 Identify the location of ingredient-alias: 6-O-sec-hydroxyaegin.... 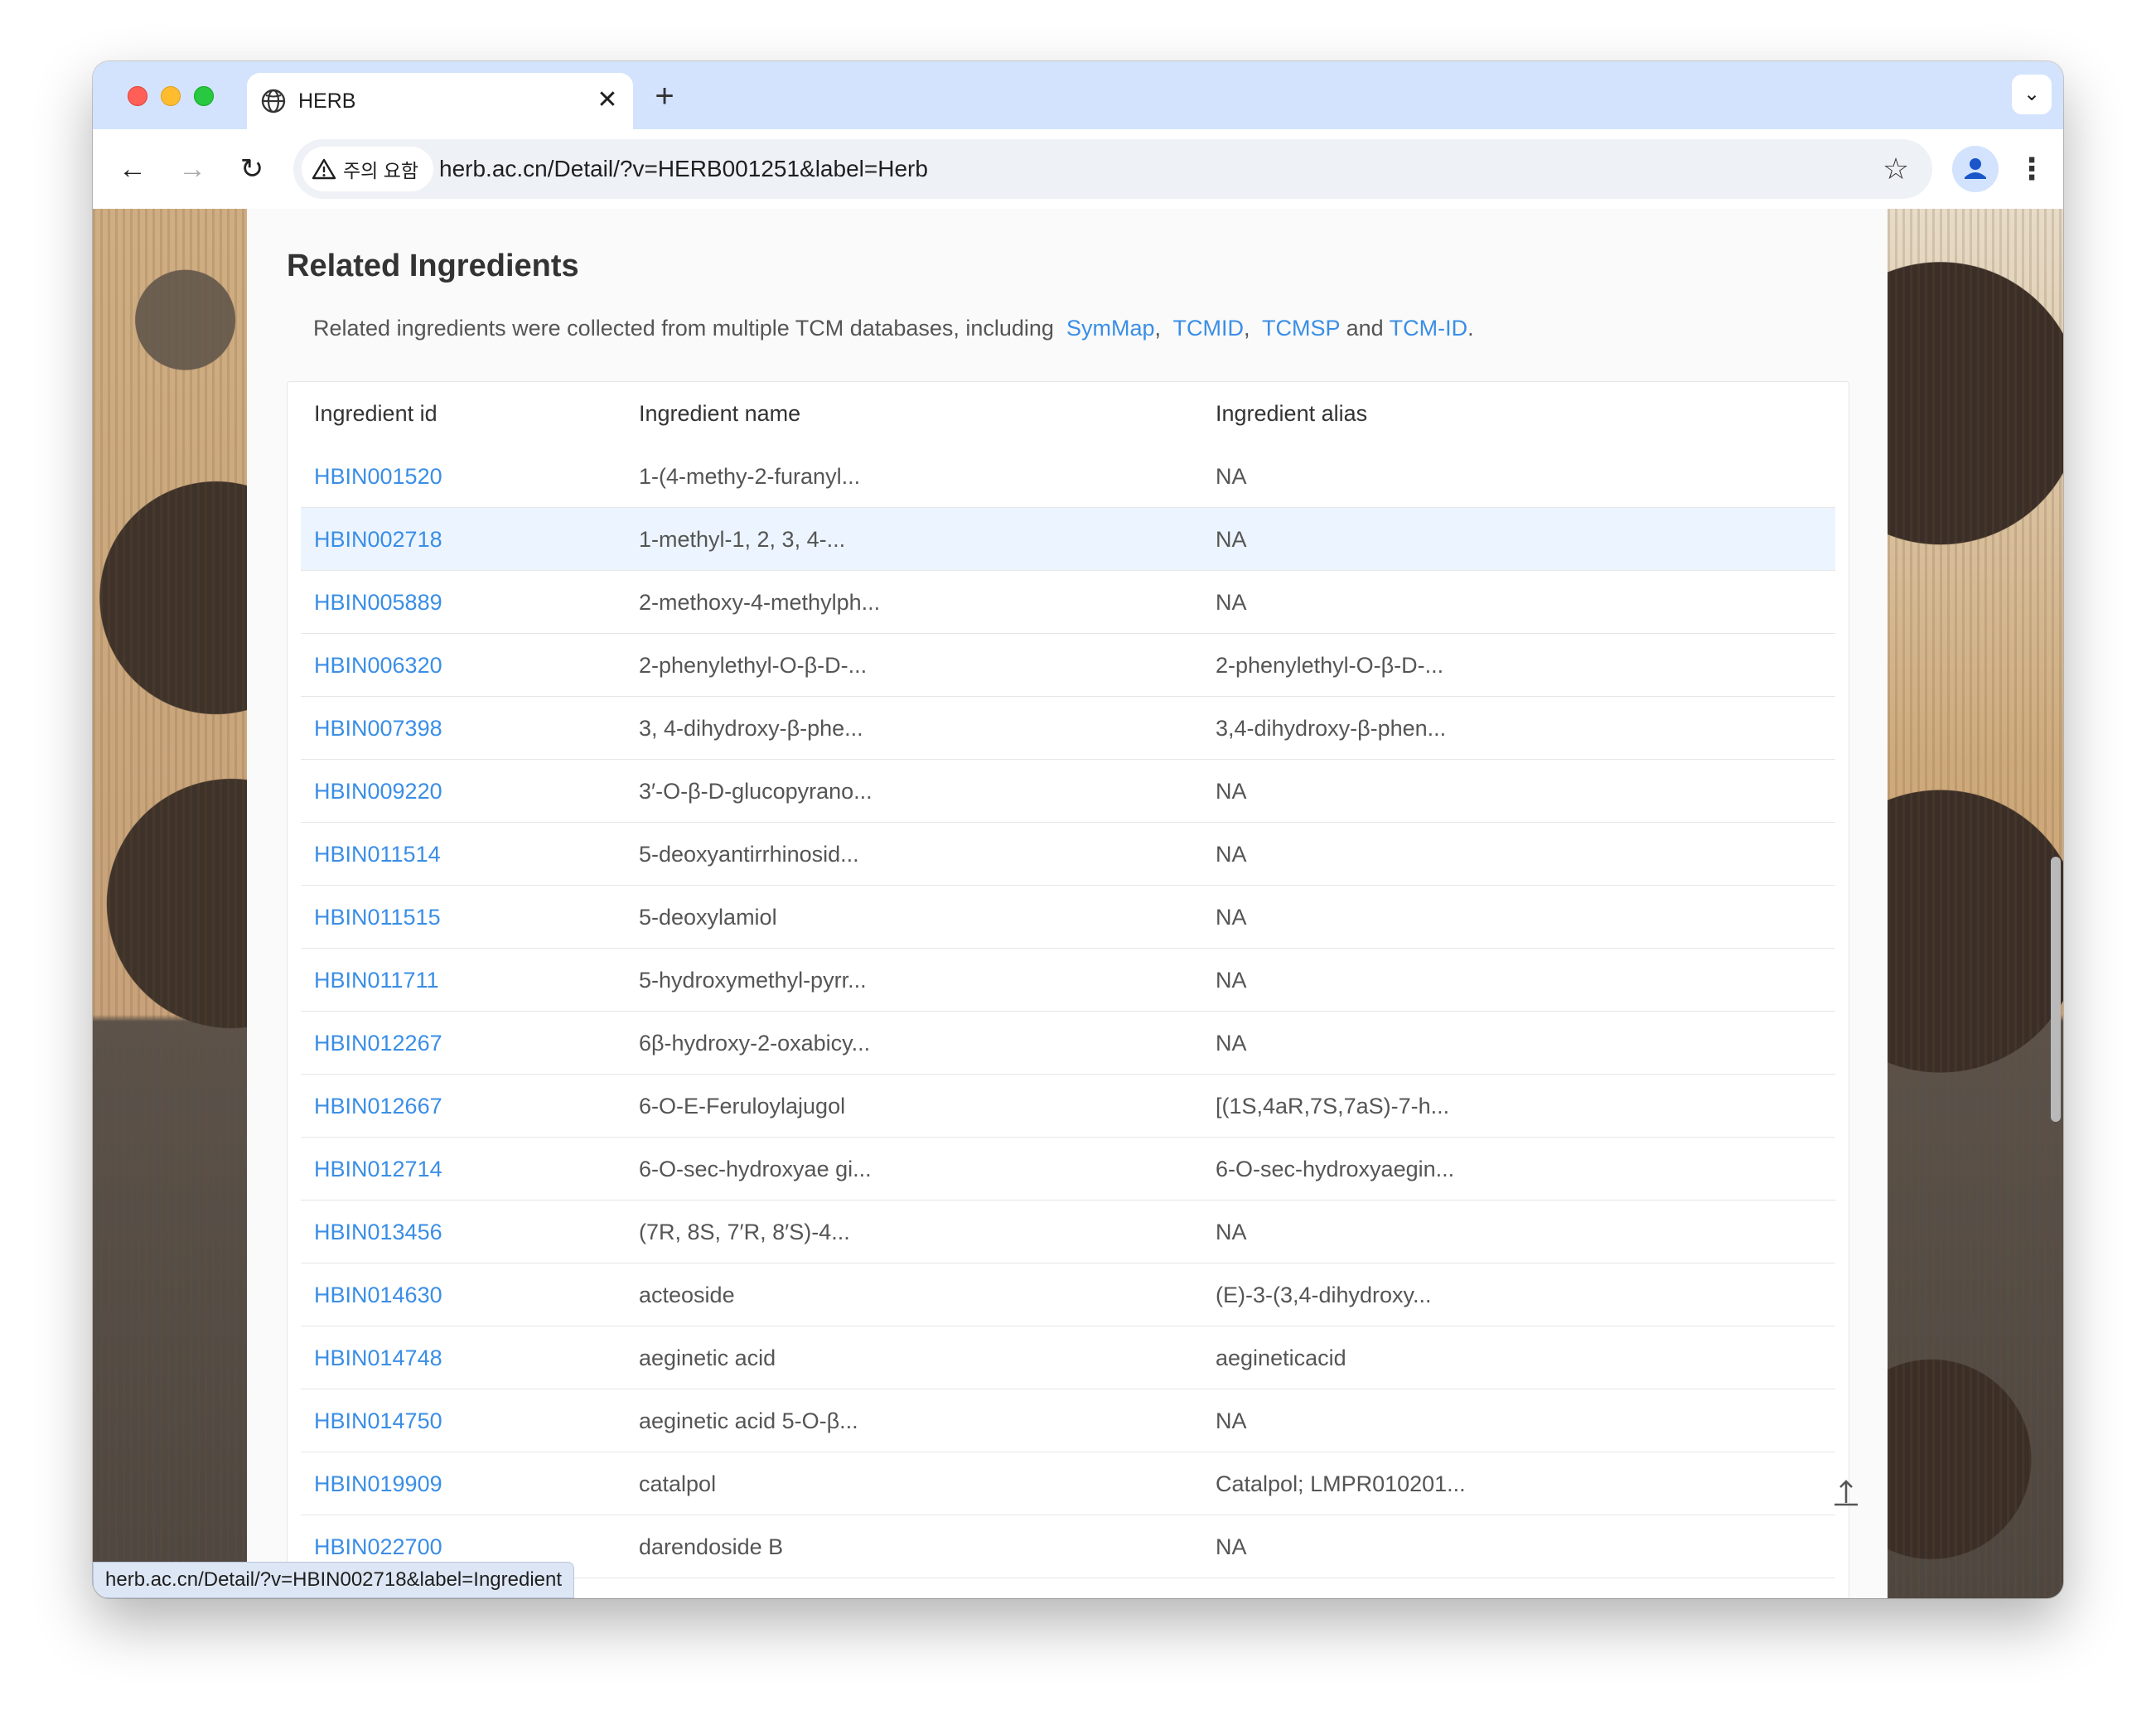
(1335, 1169).